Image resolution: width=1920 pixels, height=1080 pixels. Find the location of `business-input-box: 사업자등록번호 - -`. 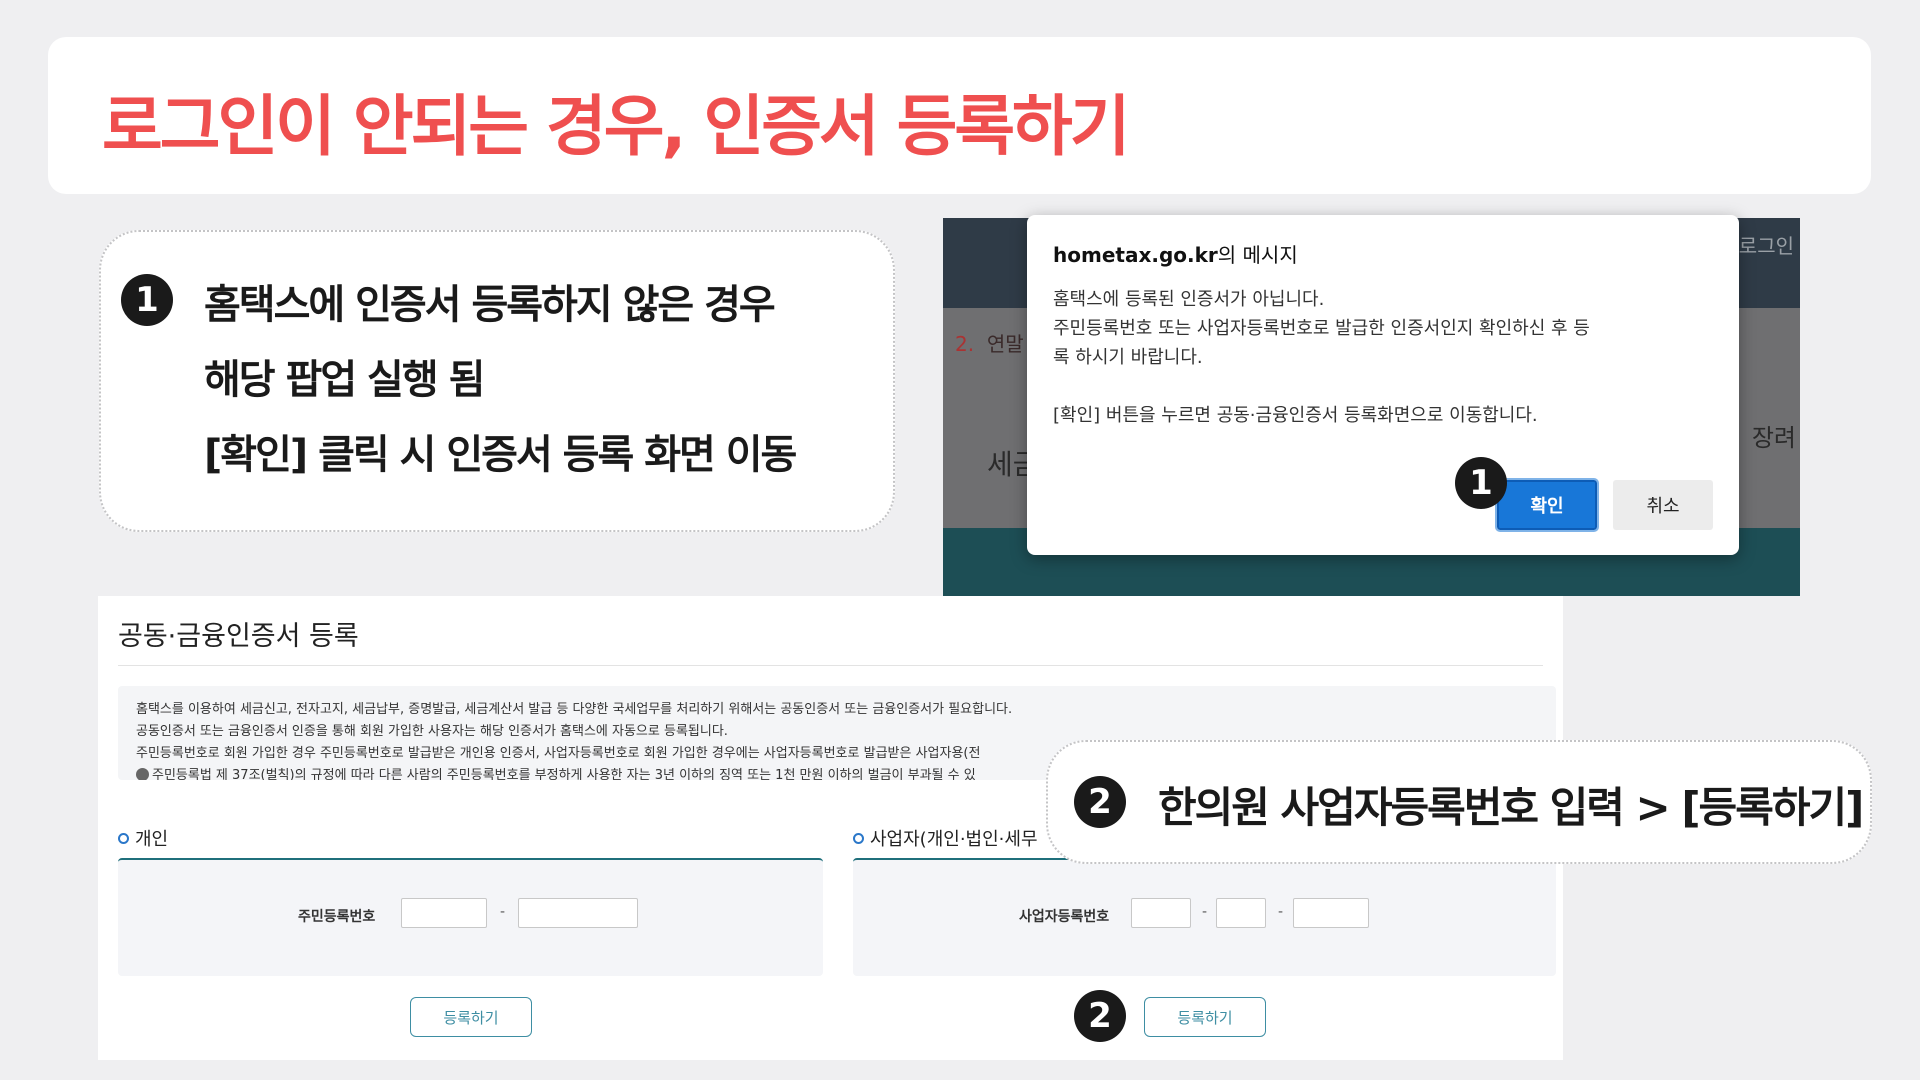

business-input-box: 사업자등록번호 - - is located at coordinates (1204, 917).